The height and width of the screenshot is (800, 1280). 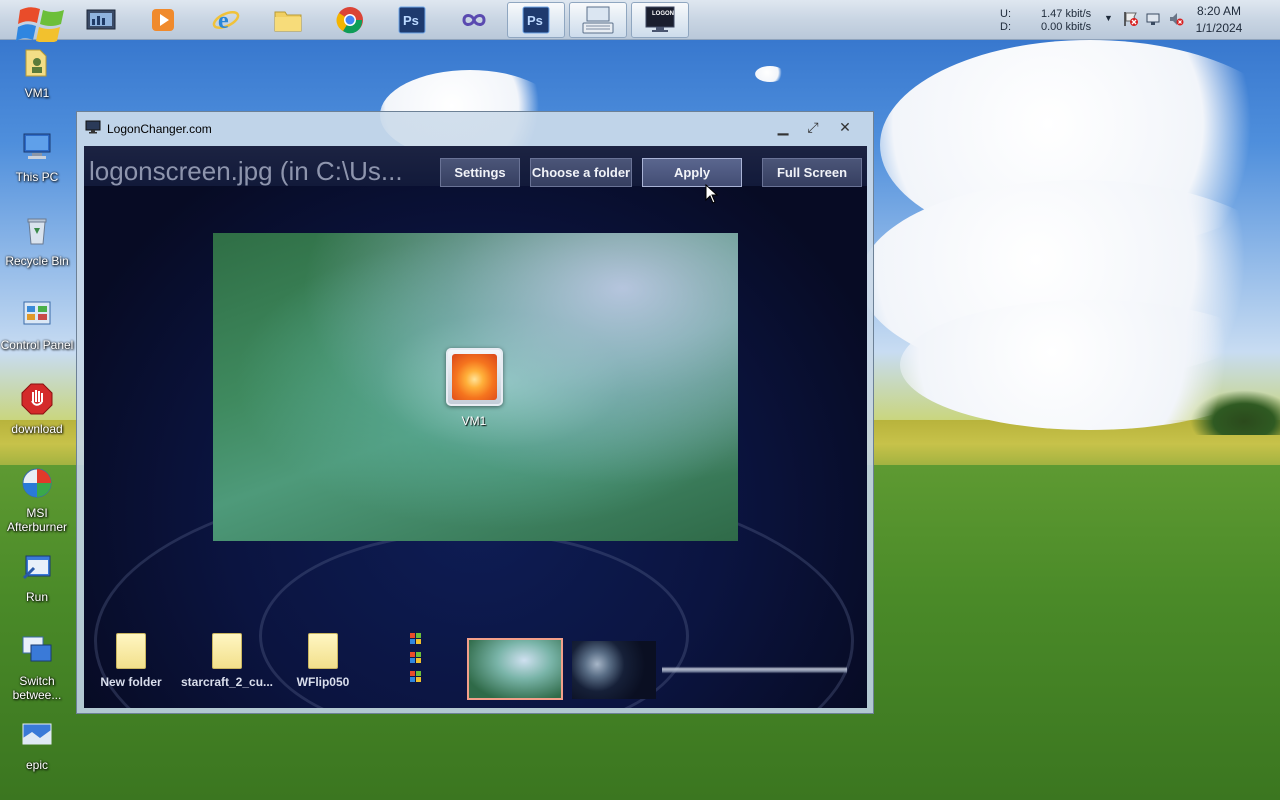 I want to click on taskbar-keyboard-app, so click(x=598, y=20).